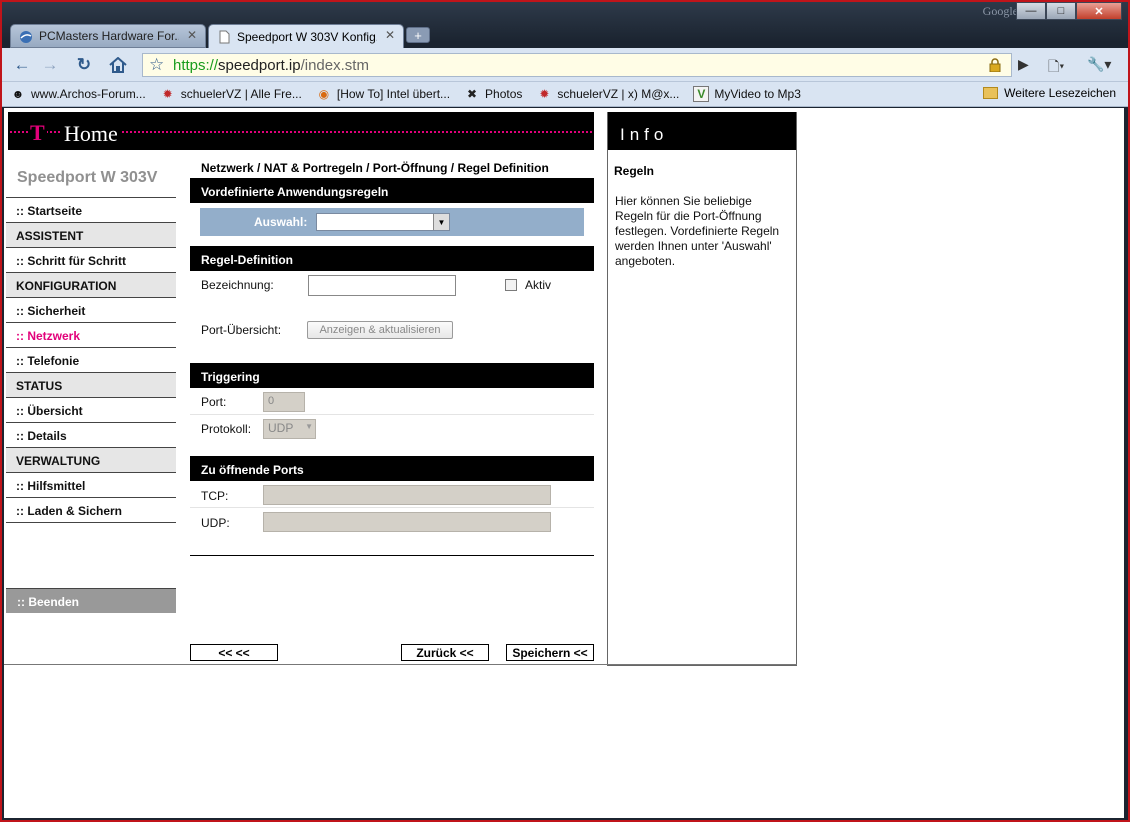 The image size is (1130, 822). Describe the element at coordinates (380, 330) in the screenshot. I see `anzeigen-aktualisieren-button: Anzeigen & aktualisieren` at that location.